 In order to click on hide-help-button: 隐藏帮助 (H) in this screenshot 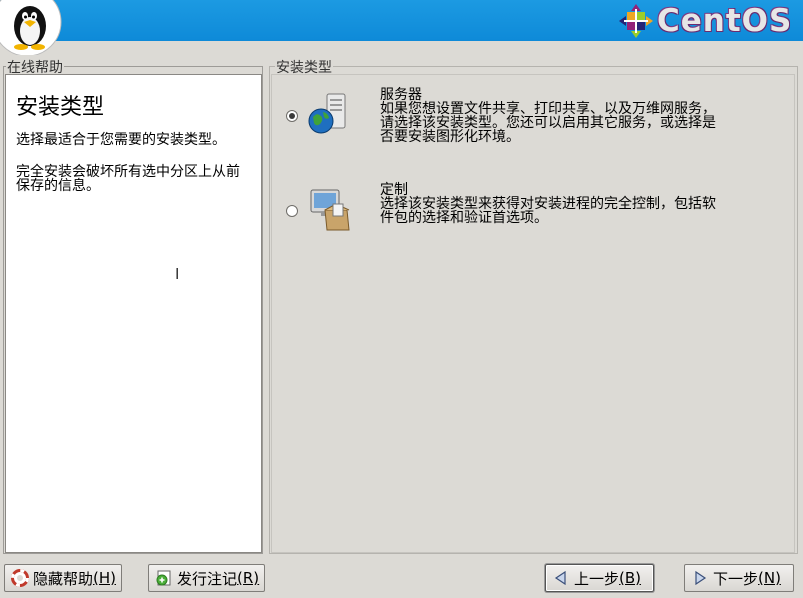, I will do `click(63, 578)`.